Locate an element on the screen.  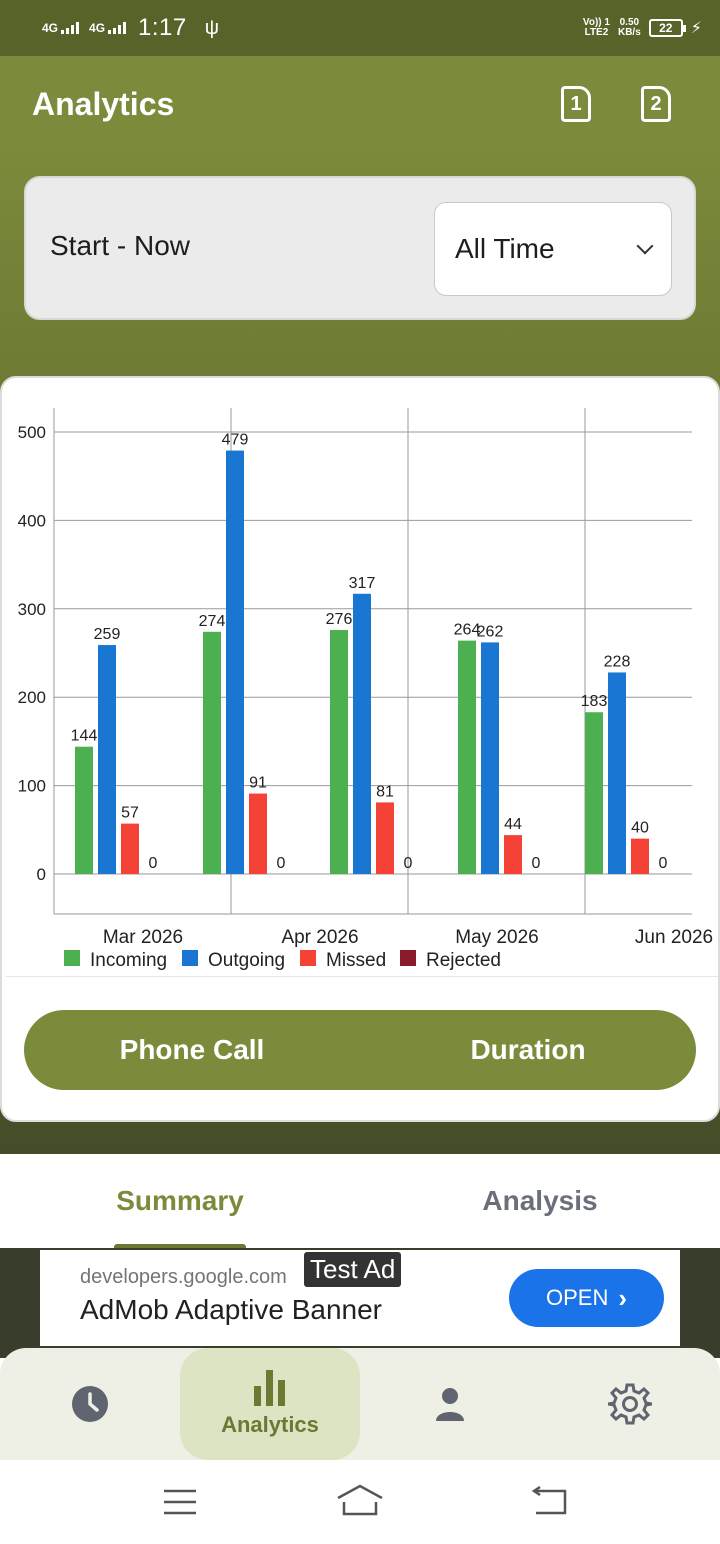
nav-contacts is located at coordinates (450, 1404).